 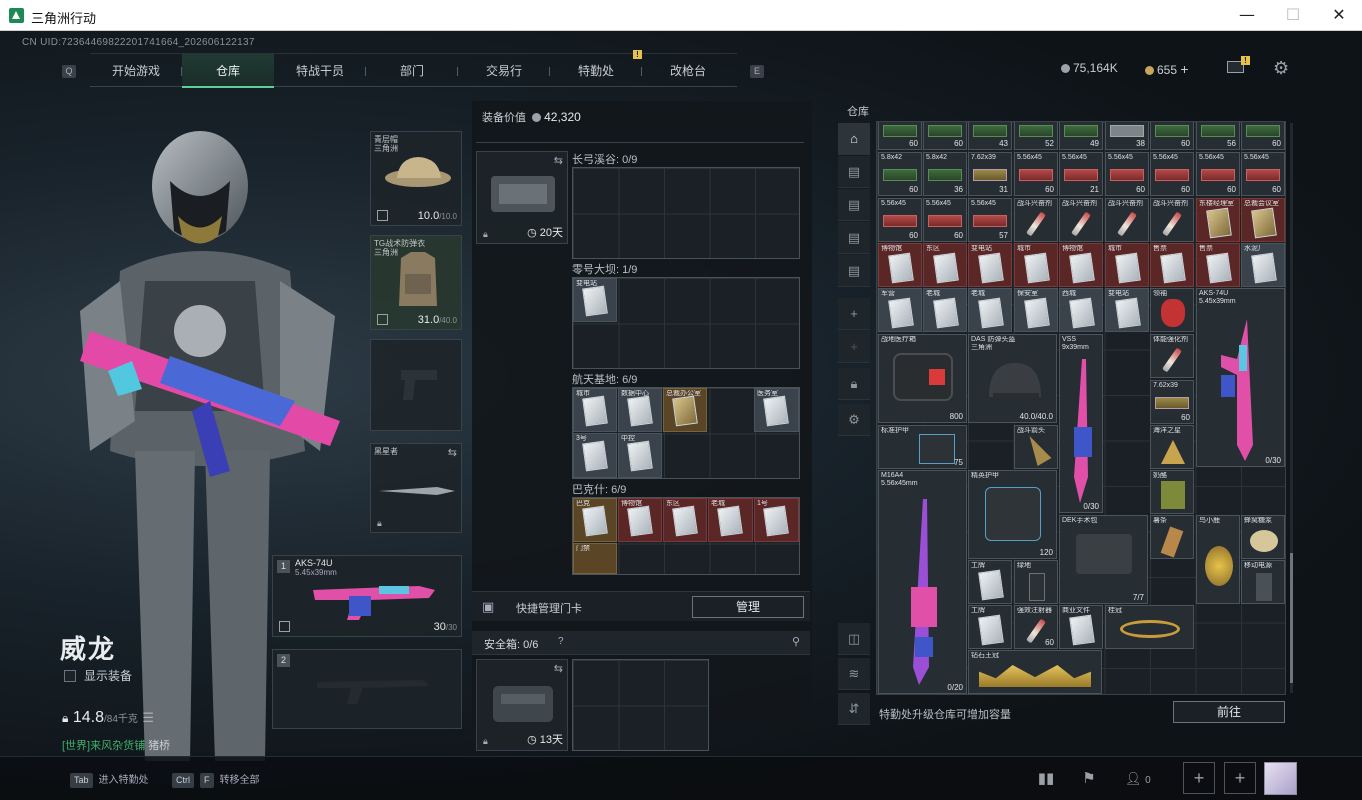 I want to click on tool-item: 绿地, so click(x=1036, y=582).